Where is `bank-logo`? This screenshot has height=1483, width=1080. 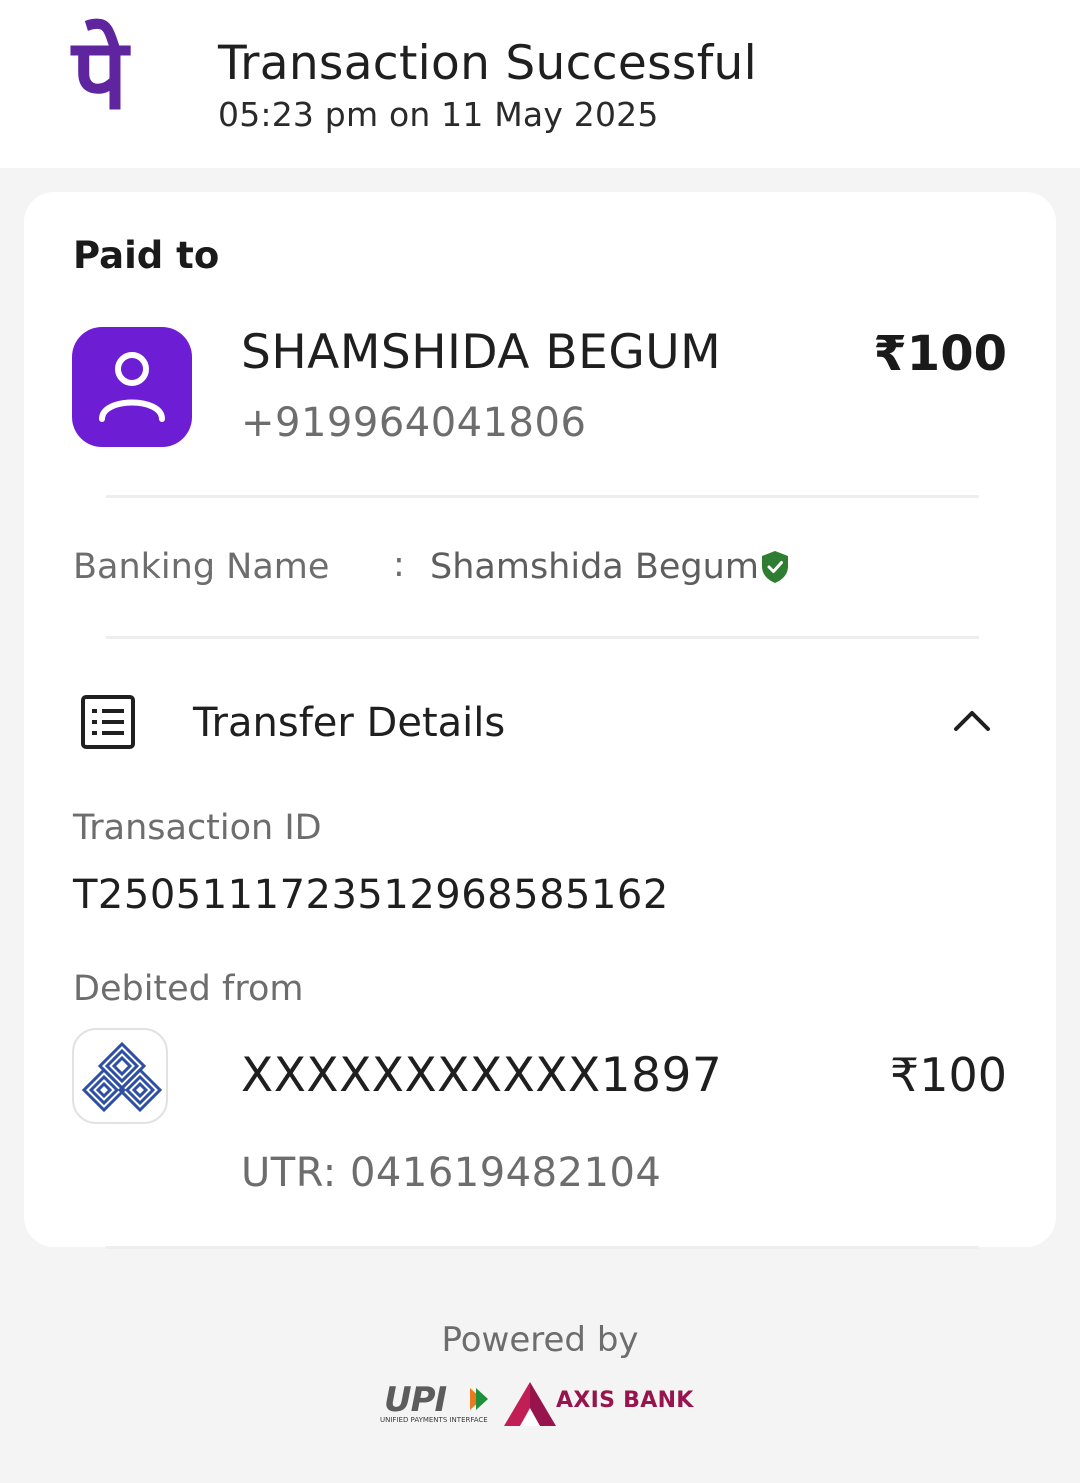
bank-logo is located at coordinates (120, 1076).